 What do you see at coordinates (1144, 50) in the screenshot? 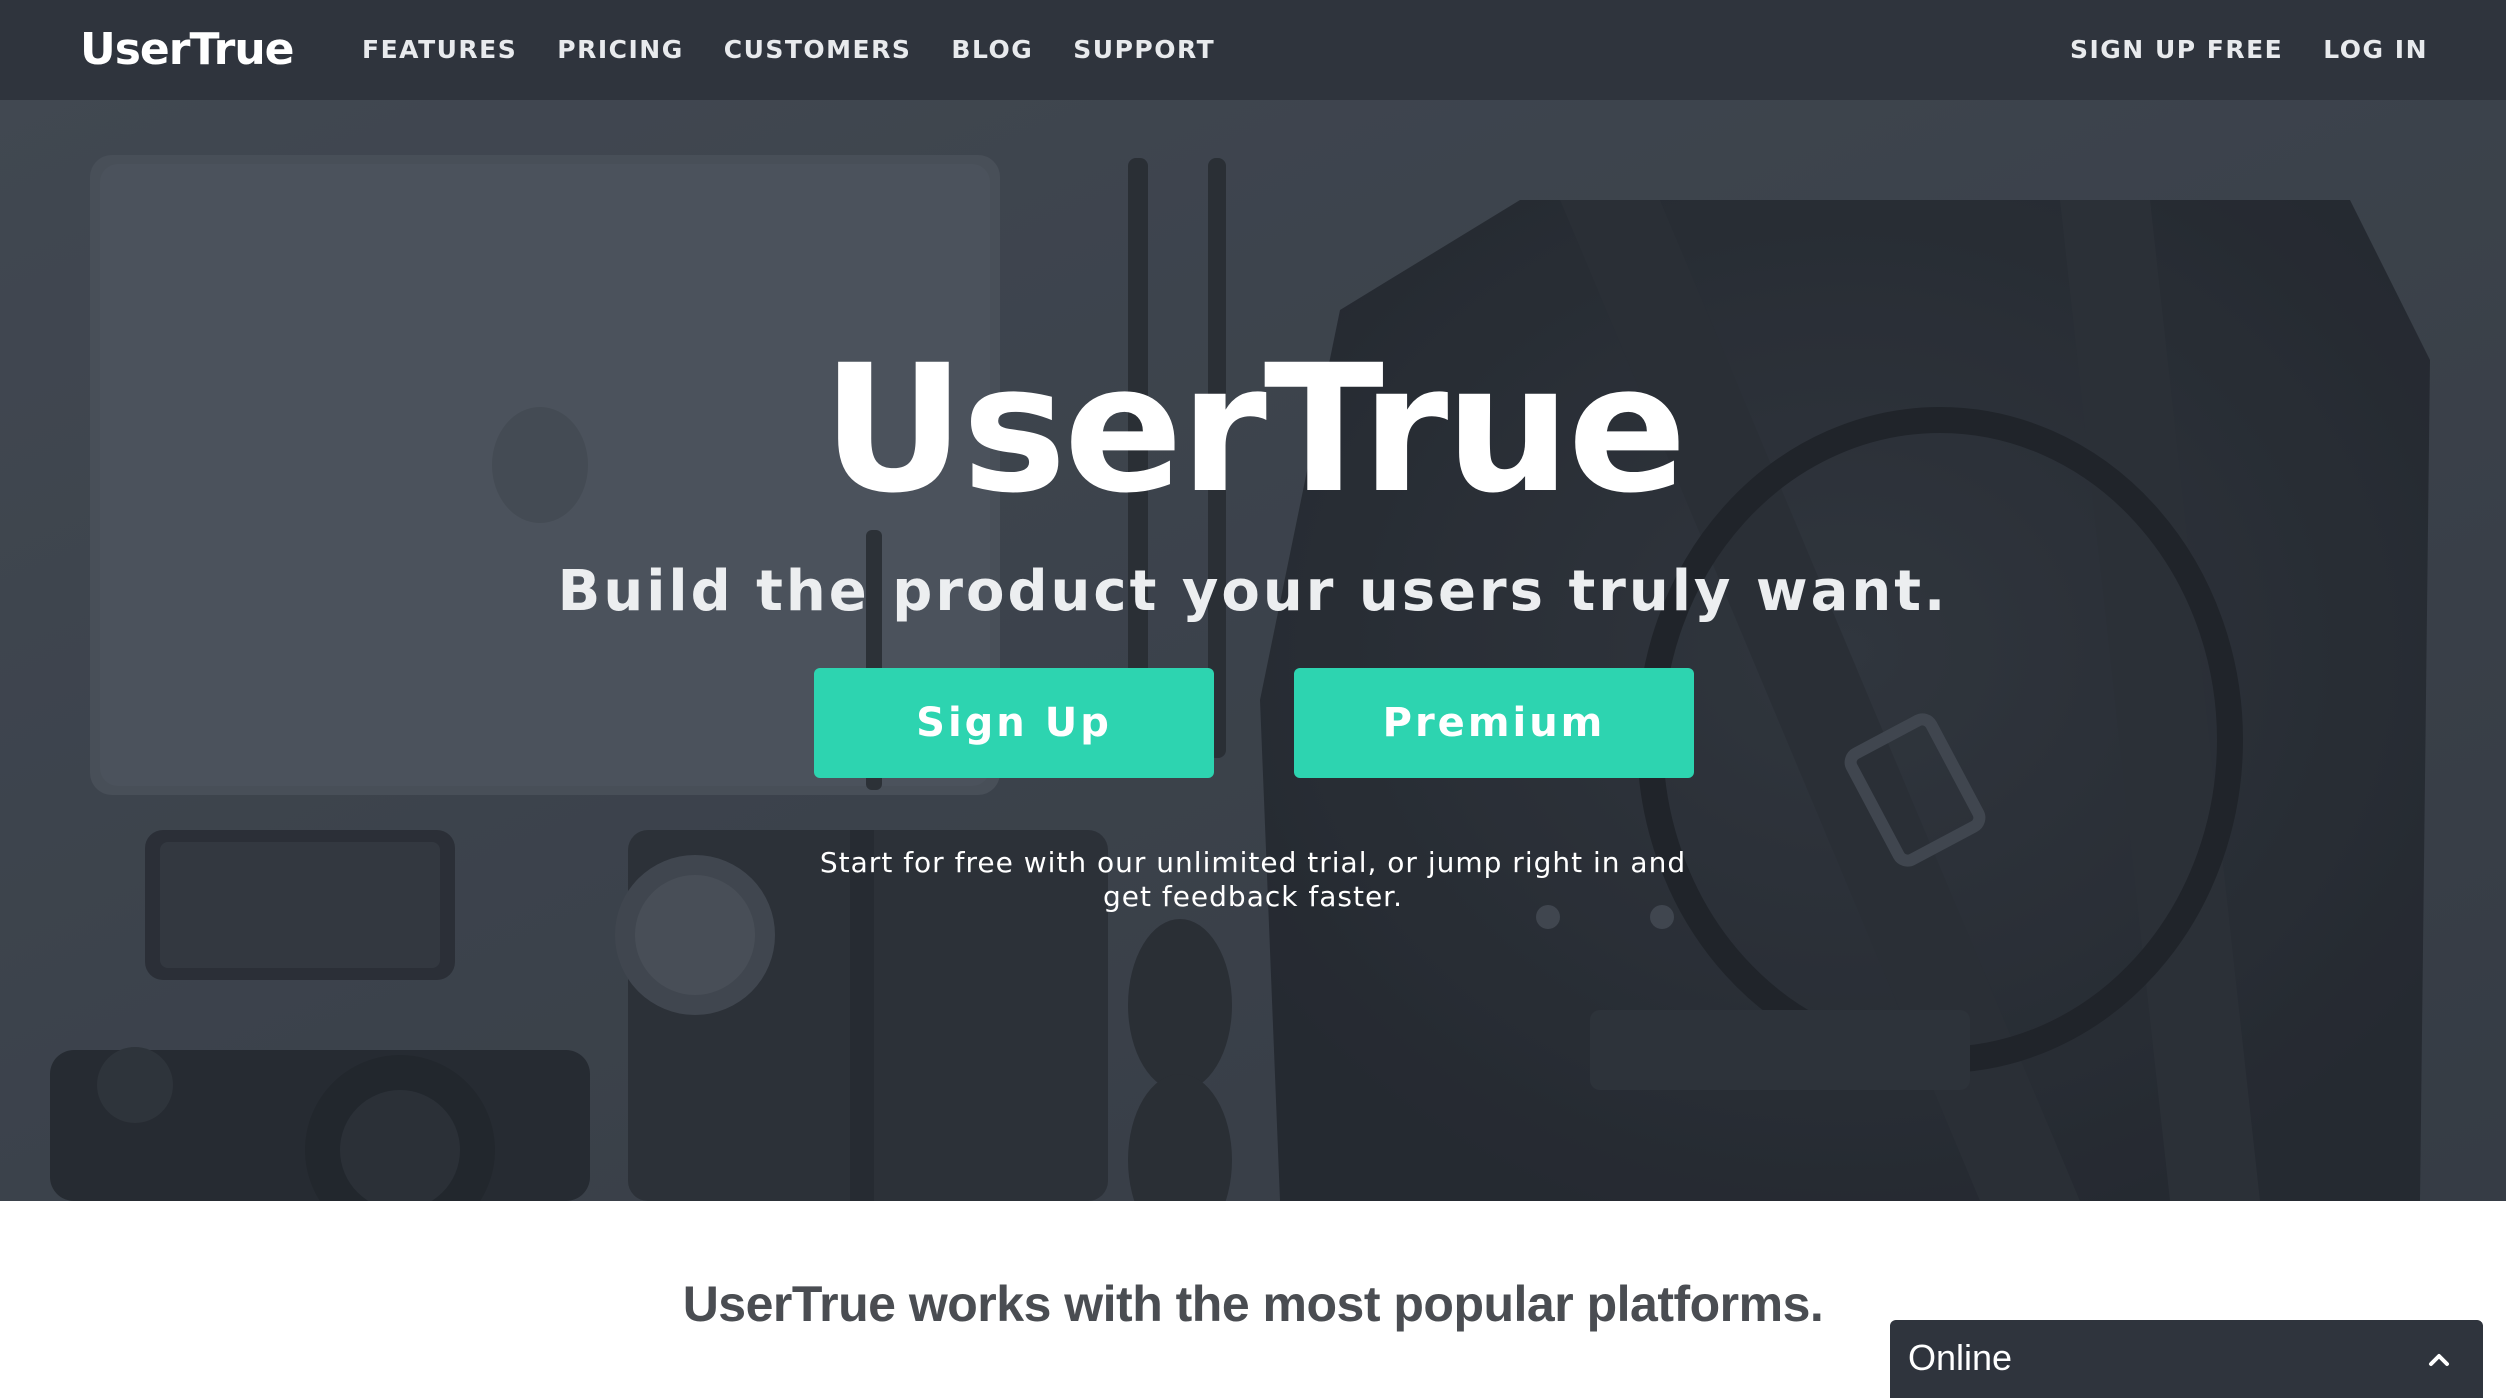
I see `nav-link-support: SUPPORT` at bounding box center [1144, 50].